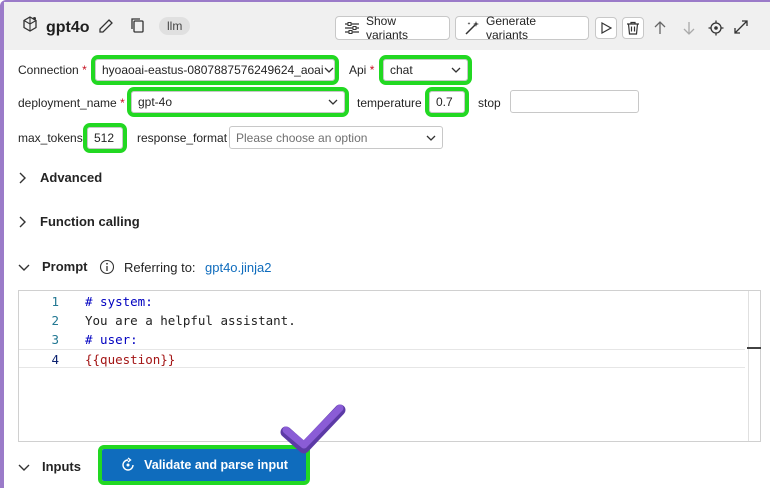 This screenshot has height=488, width=770. I want to click on node-type-badge: llm, so click(175, 26).